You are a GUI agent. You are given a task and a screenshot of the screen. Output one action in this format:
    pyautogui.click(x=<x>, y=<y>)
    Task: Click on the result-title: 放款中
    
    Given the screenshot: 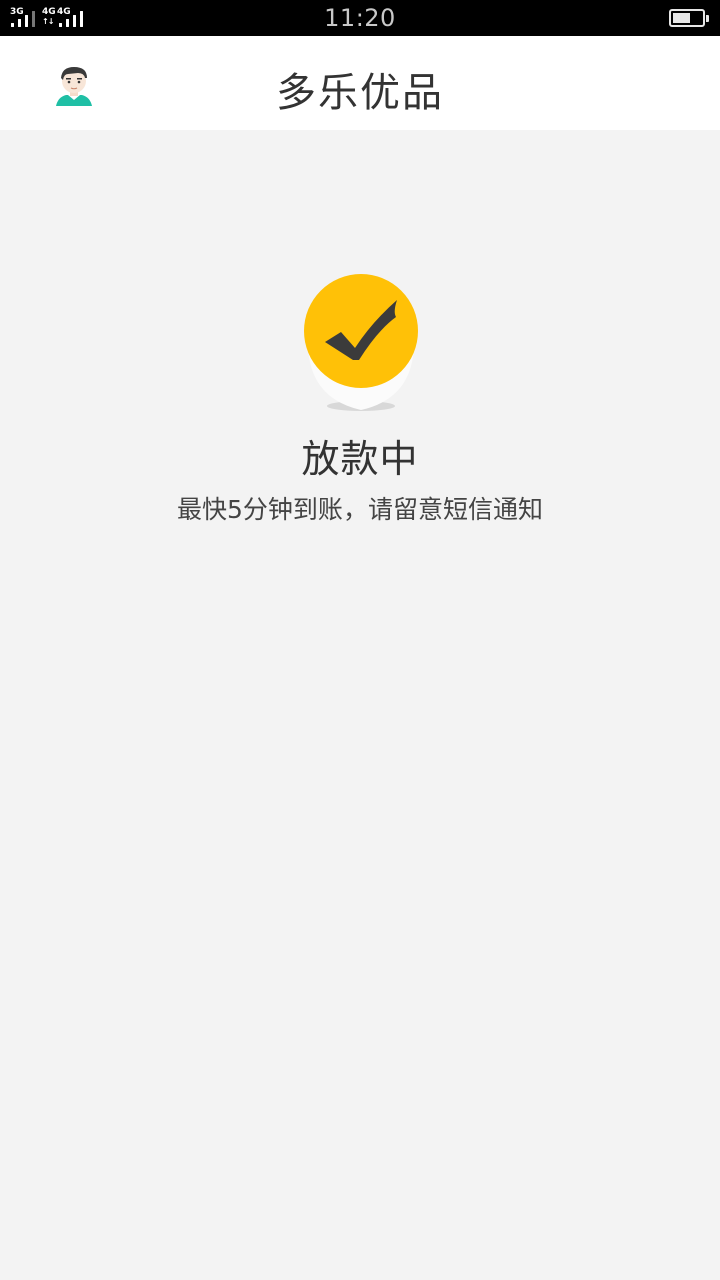 What is the action you would take?
    pyautogui.click(x=360, y=459)
    